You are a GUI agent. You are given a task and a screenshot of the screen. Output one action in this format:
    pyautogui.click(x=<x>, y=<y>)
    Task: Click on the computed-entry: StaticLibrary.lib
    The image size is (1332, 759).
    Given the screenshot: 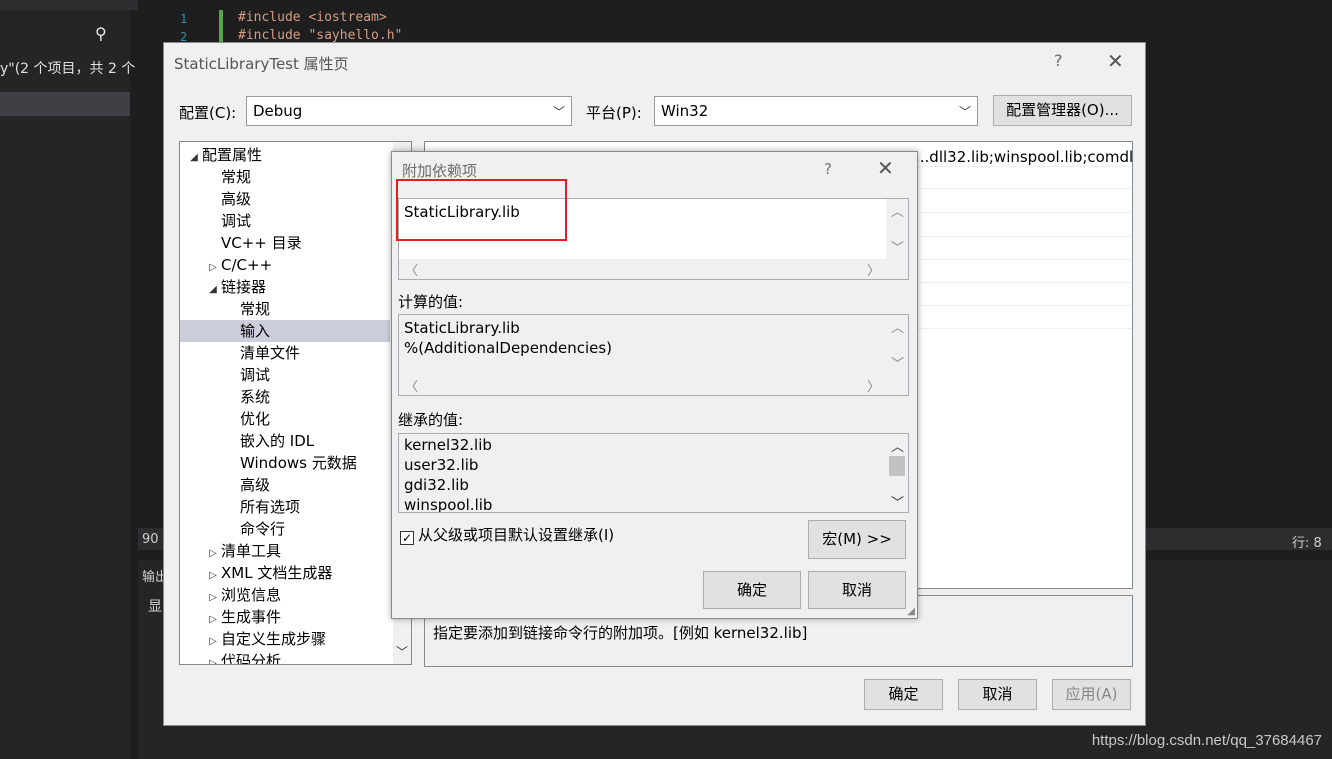 What is the action you would take?
    pyautogui.click(x=462, y=328)
    